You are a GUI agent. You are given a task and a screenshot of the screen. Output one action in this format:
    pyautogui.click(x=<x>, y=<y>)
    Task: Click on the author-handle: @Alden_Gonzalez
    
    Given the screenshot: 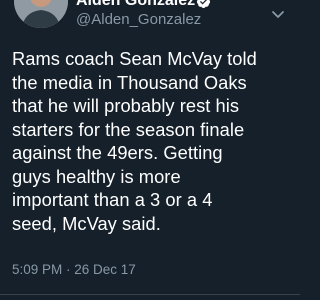 What is the action you would take?
    pyautogui.click(x=138, y=19)
    